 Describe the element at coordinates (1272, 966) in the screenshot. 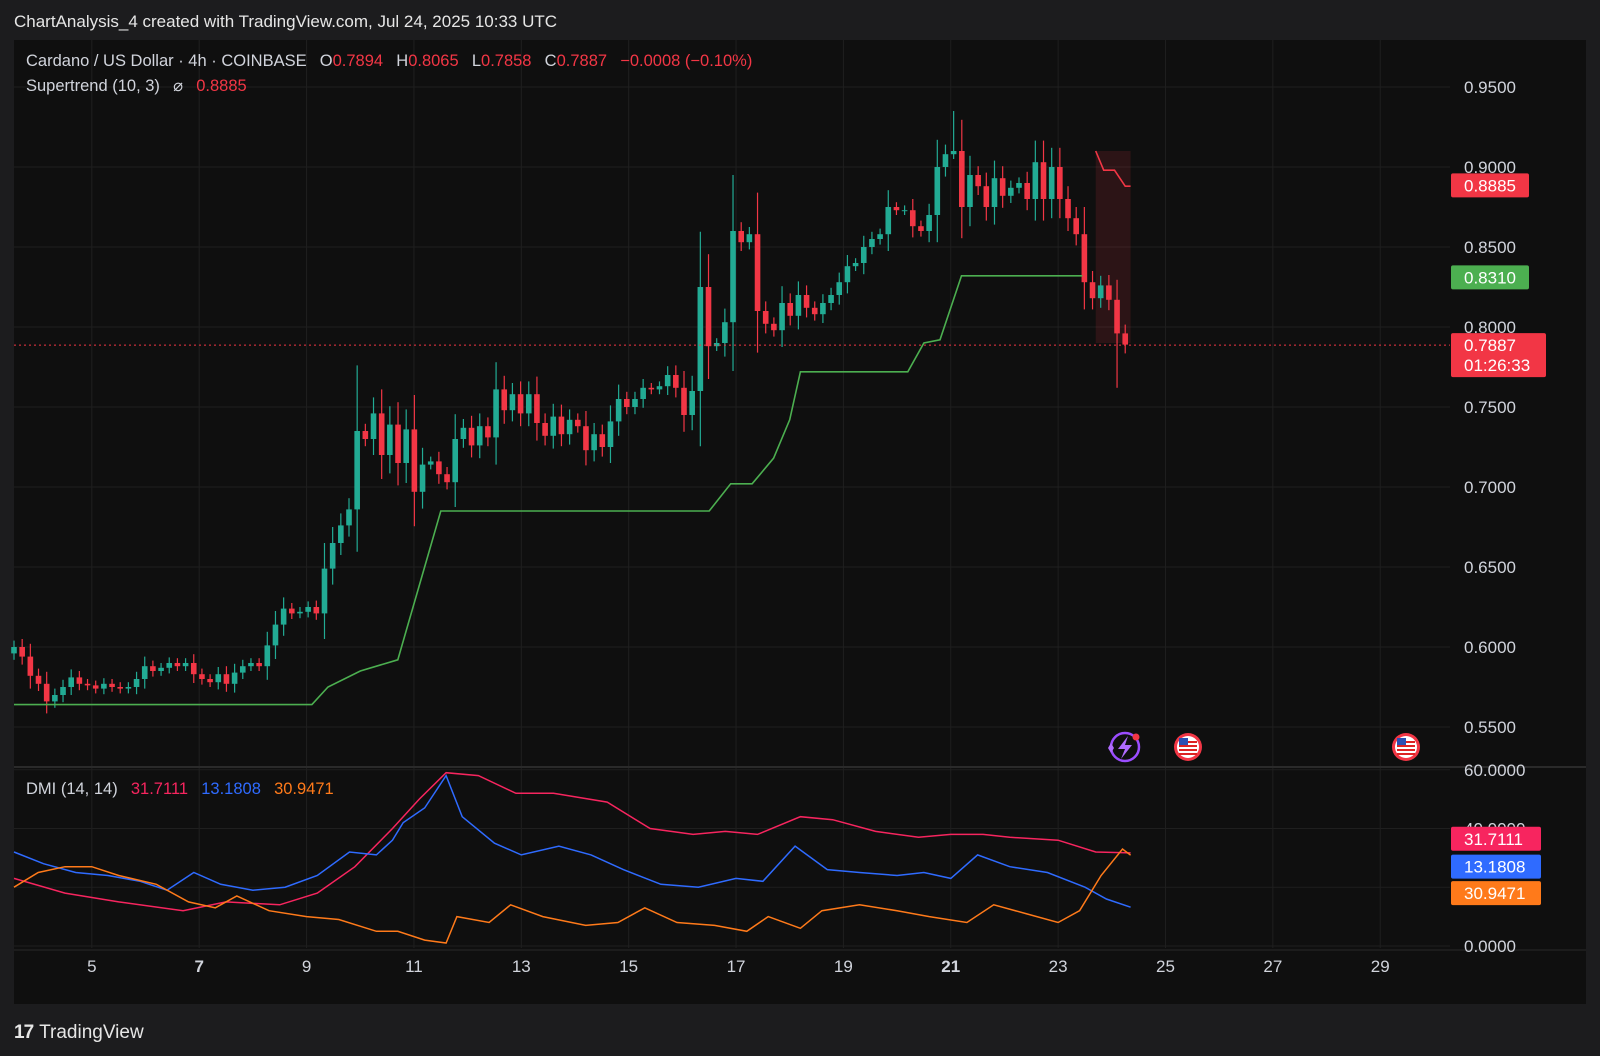

I see `time-tick-label: 27` at that location.